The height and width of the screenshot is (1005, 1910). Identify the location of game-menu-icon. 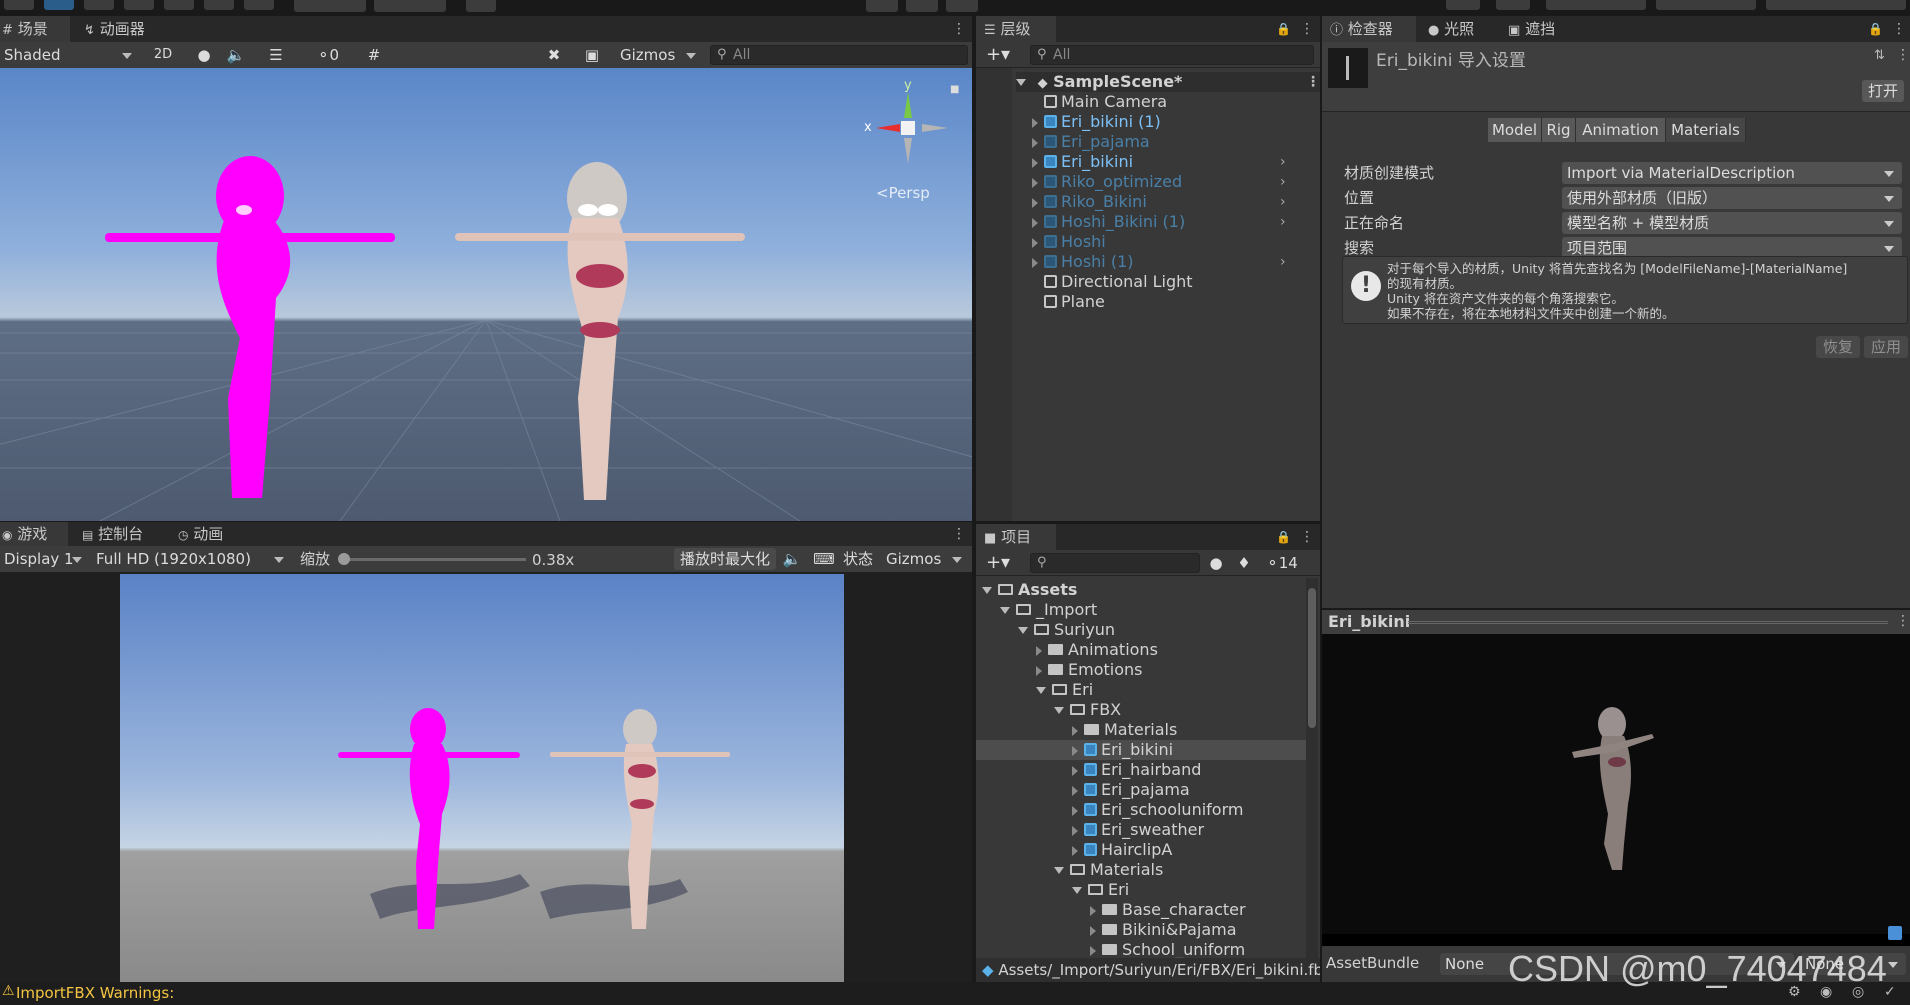
(954, 534).